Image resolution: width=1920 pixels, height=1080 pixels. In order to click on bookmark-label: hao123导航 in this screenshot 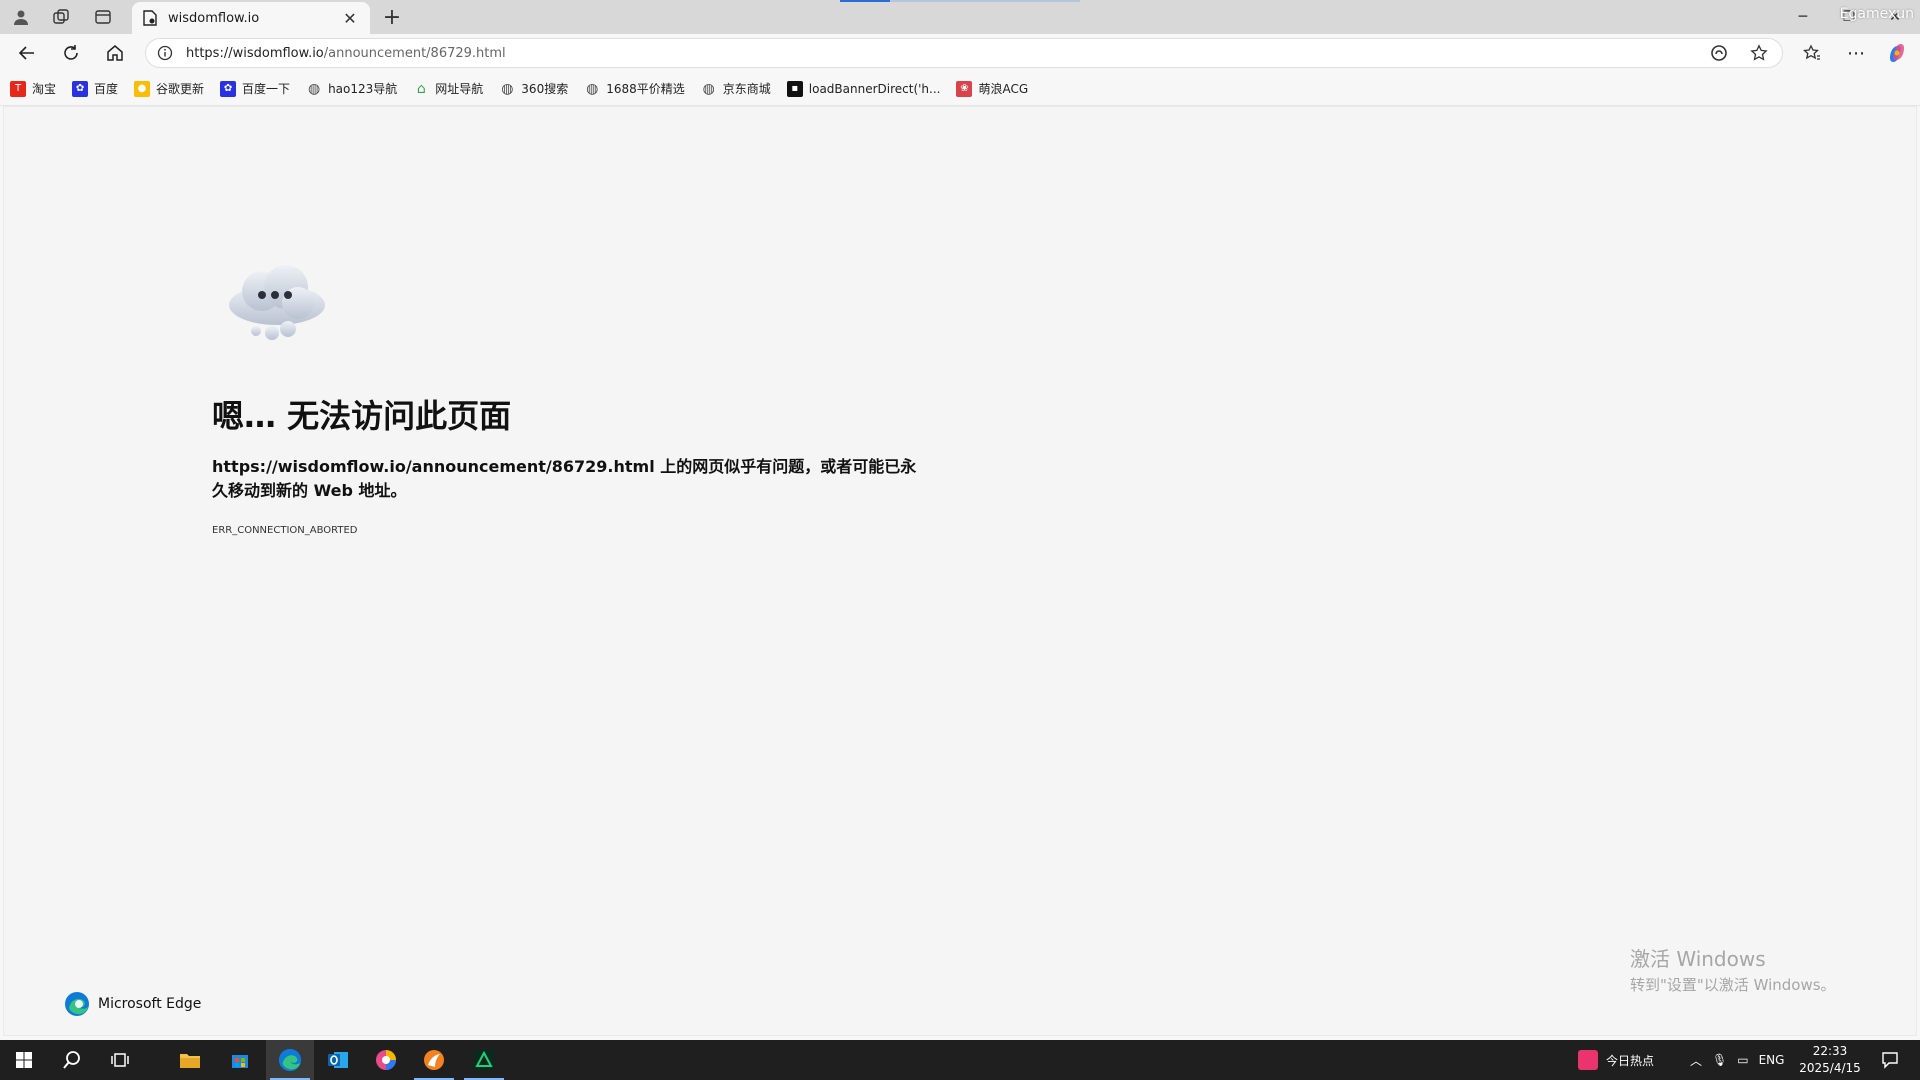, I will do `click(363, 89)`.